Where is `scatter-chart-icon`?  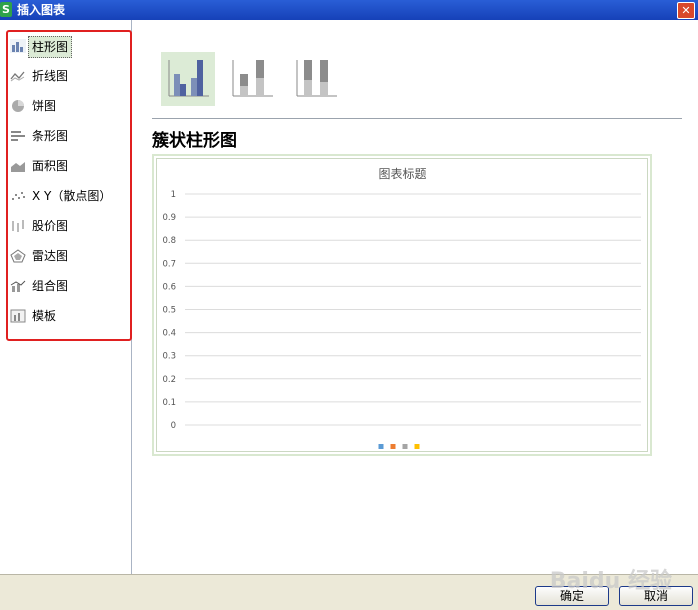 scatter-chart-icon is located at coordinates (18, 196).